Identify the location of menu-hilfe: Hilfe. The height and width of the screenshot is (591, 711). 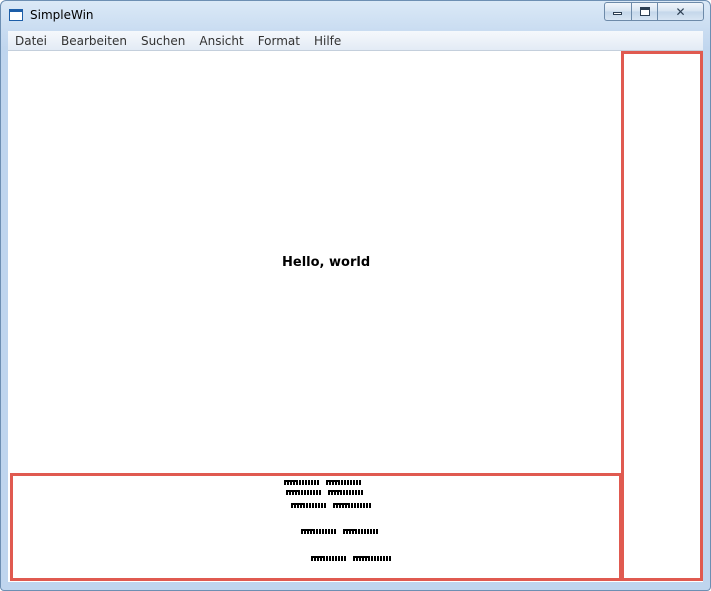
(327, 41).